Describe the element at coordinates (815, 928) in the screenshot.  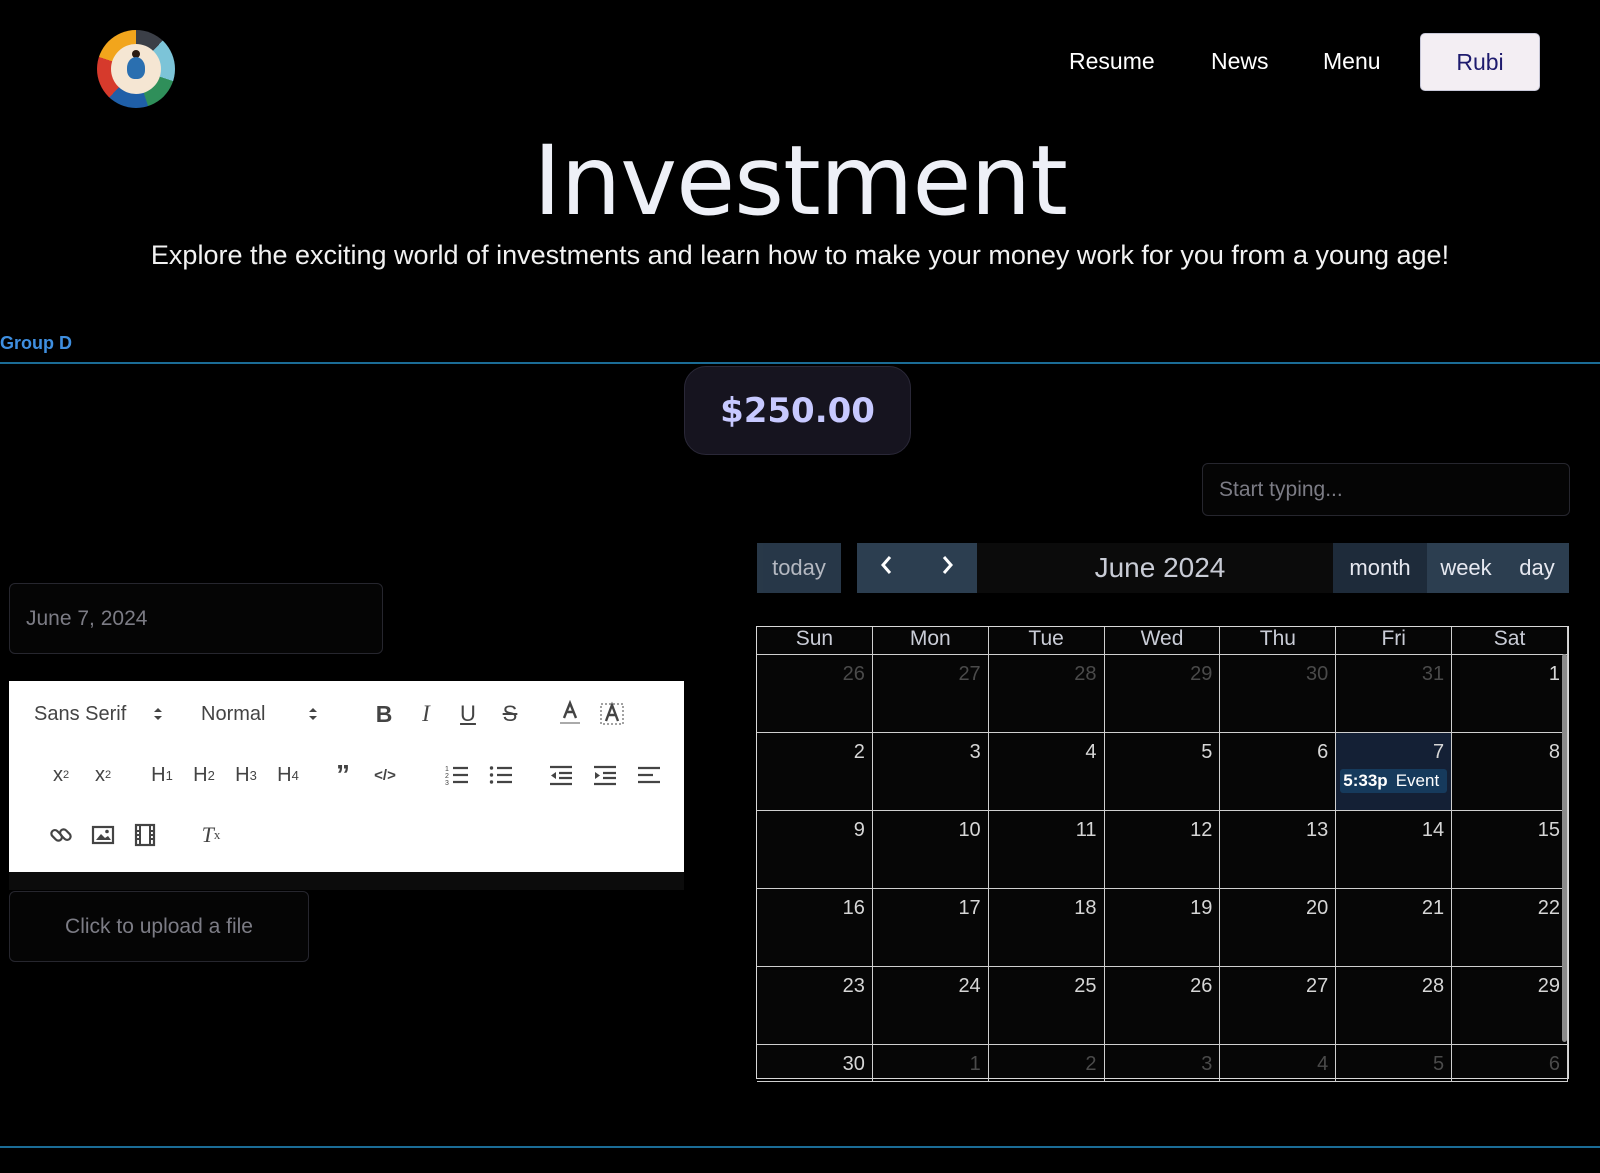
I see `day-cell: 16` at that location.